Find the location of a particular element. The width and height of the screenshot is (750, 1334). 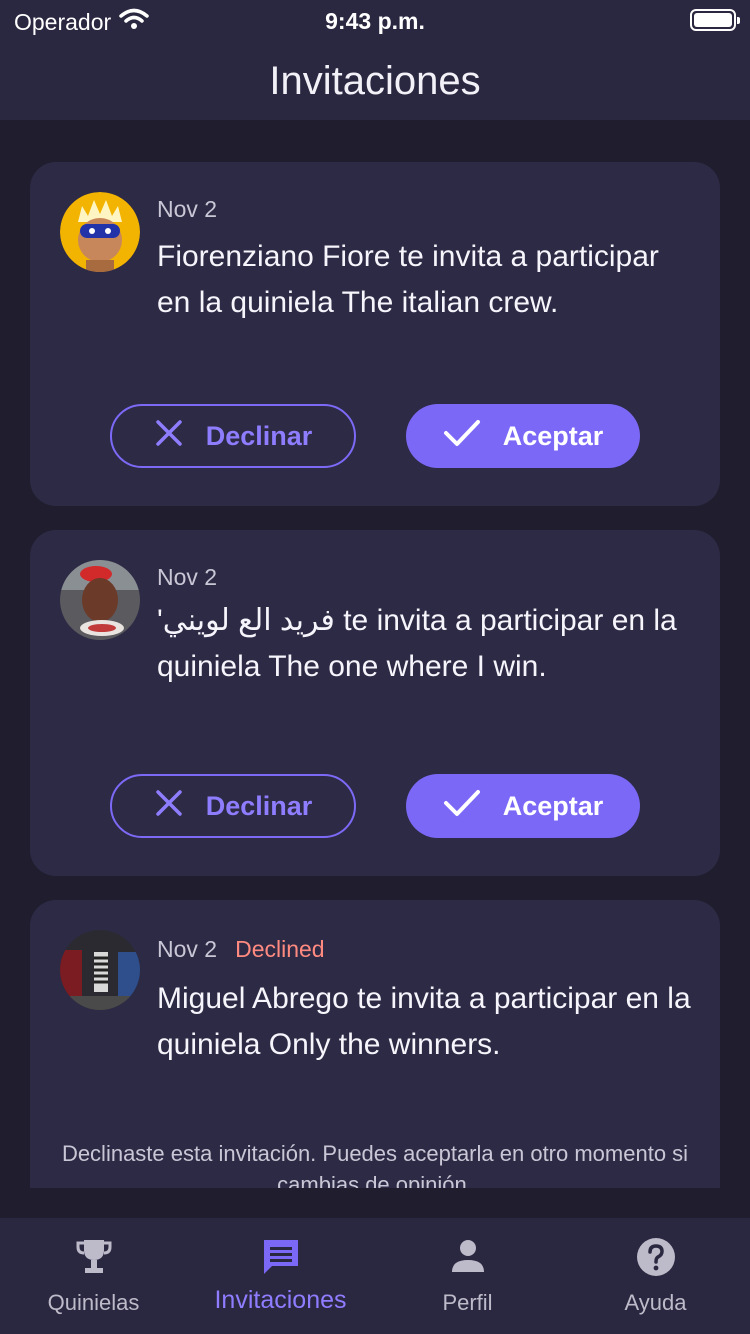

help-icon is located at coordinates (655, 1257).